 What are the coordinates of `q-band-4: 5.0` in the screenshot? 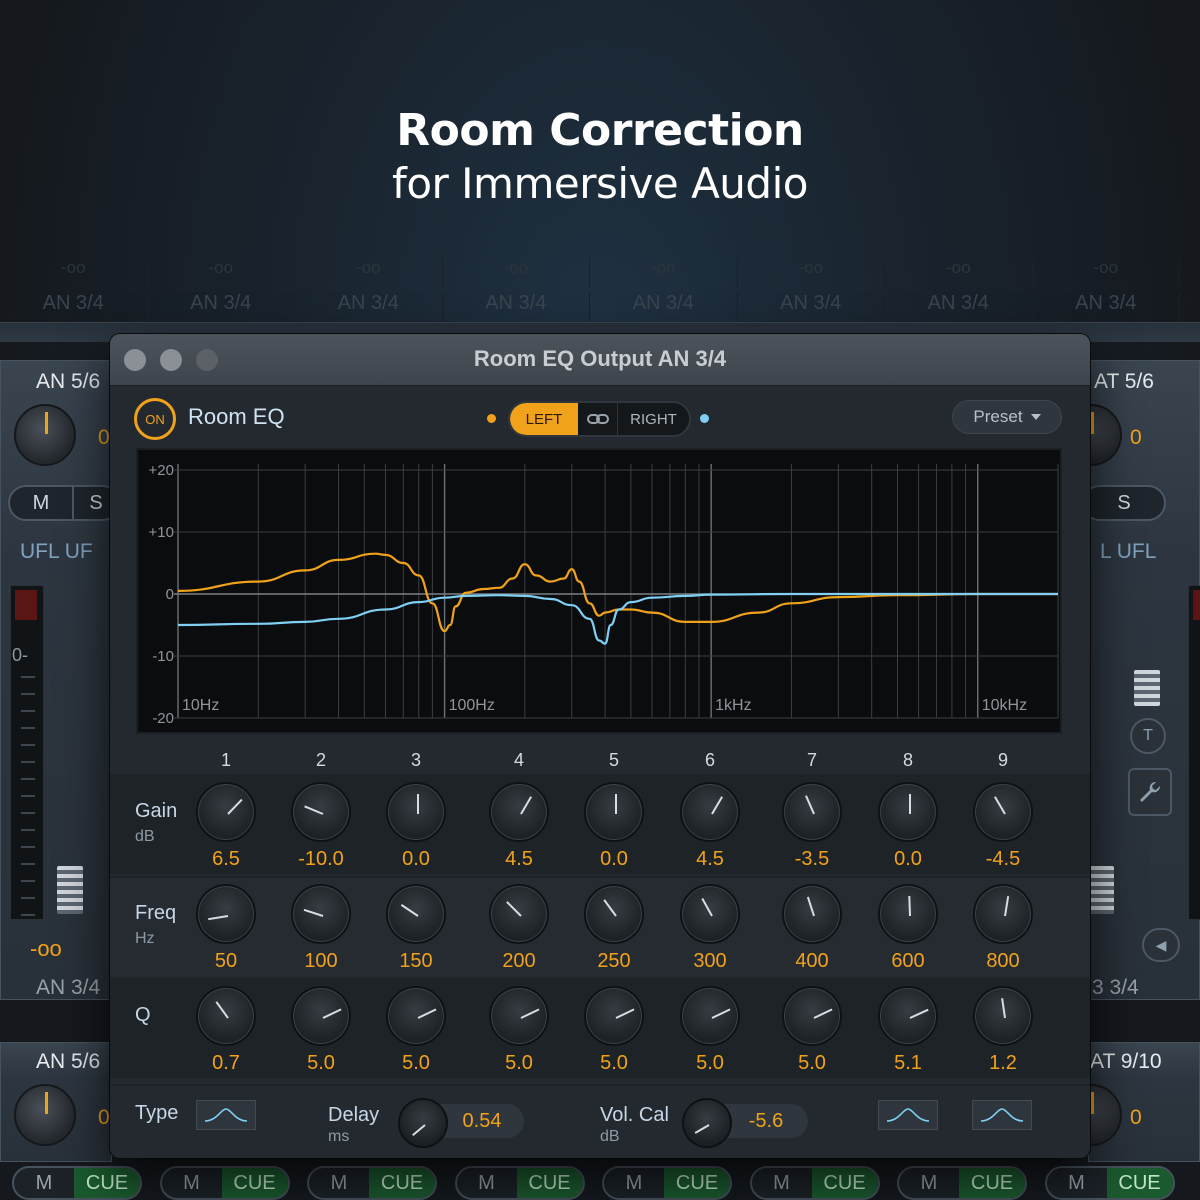 It's located at (519, 1031).